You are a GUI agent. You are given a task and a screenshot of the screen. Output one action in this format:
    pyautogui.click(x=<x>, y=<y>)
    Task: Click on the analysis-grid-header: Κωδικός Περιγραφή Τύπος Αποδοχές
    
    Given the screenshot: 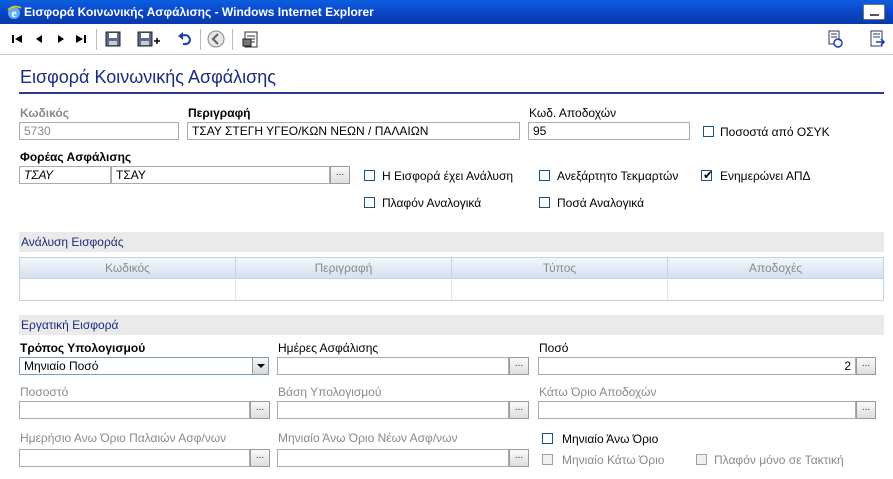 What is the action you would take?
    pyautogui.click(x=451, y=268)
    